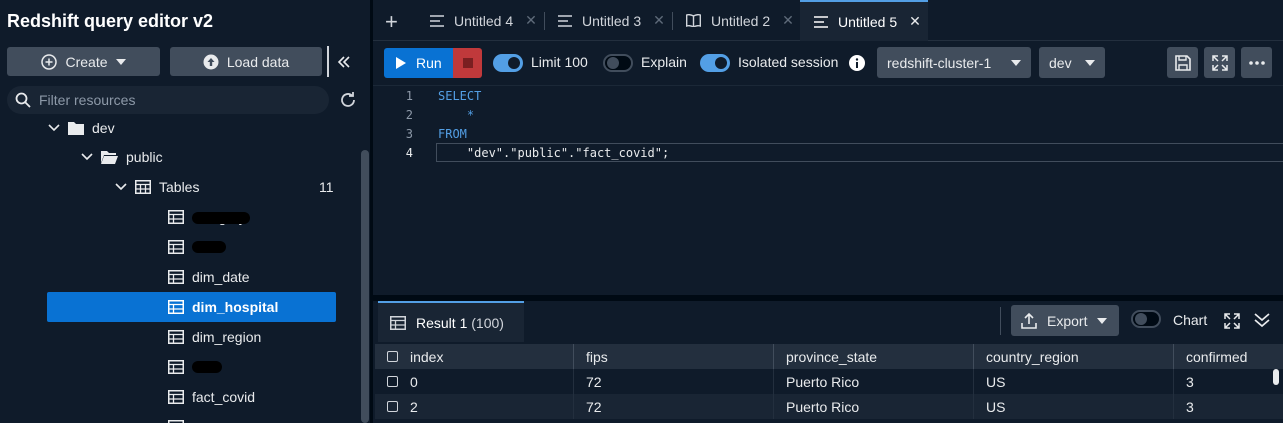  I want to click on explain-toggle, so click(618, 63).